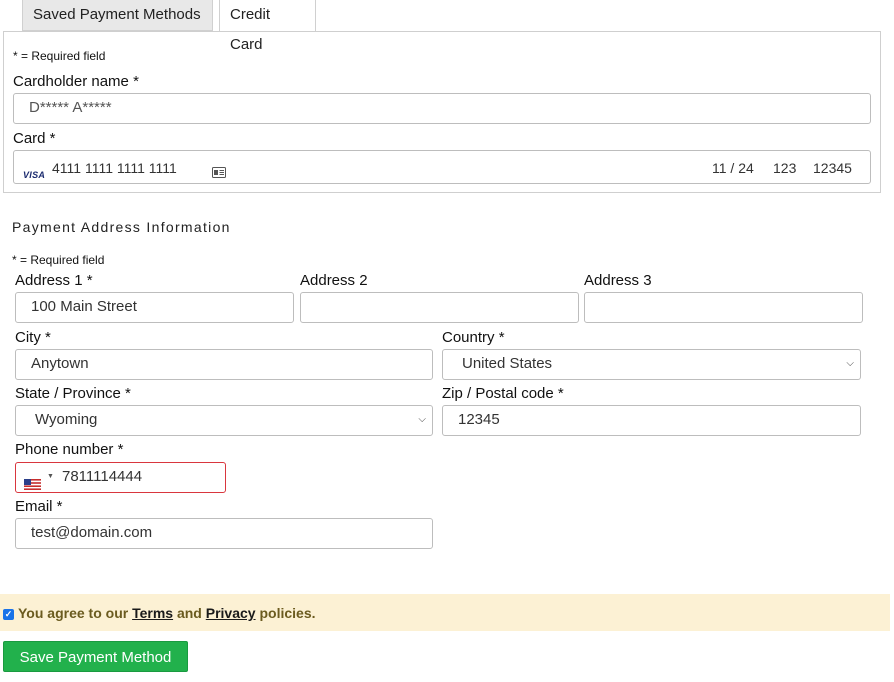  I want to click on city-label: City *, so click(33, 337).